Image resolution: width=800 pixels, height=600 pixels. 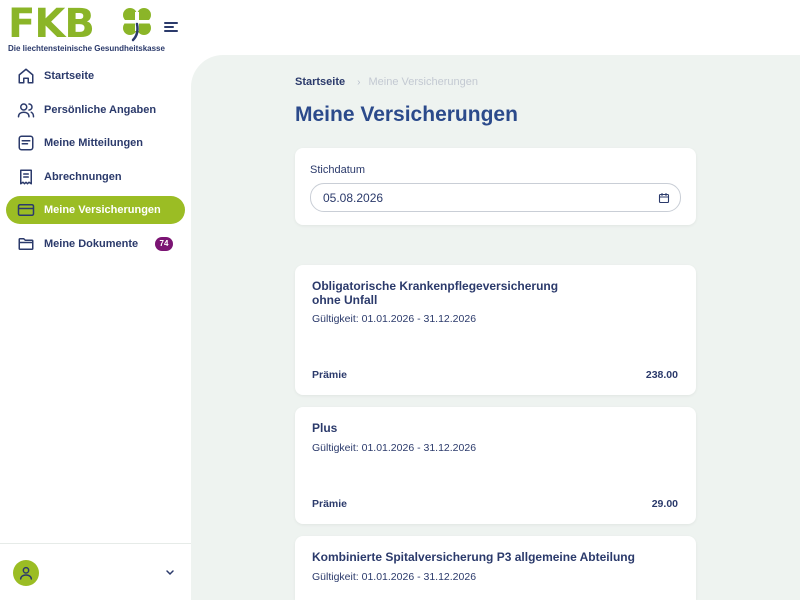 I want to click on breadcrumb: Startseite › Meine Versicherungen, so click(x=386, y=82).